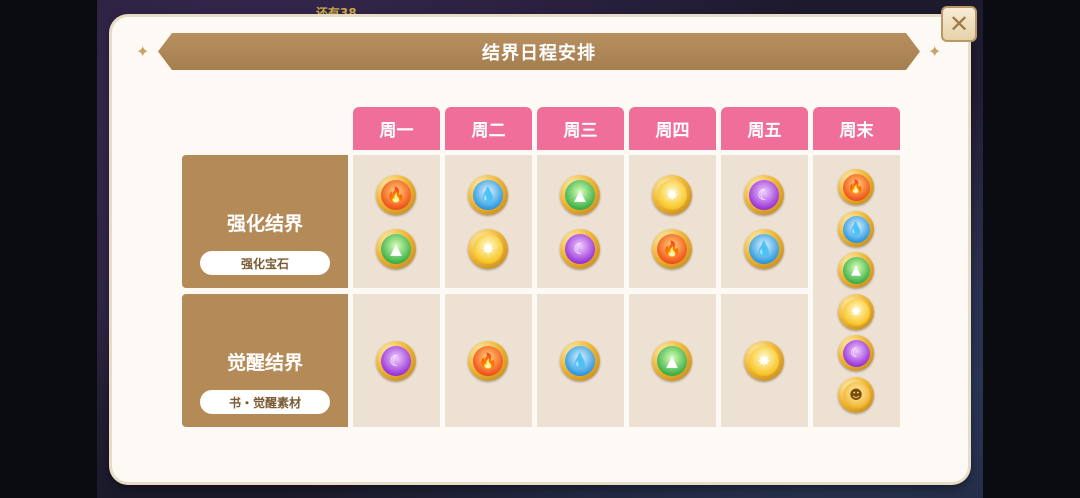 The width and height of the screenshot is (1080, 498). I want to click on row-subtitle-awaken: 书・觉醒素材, so click(265, 402).